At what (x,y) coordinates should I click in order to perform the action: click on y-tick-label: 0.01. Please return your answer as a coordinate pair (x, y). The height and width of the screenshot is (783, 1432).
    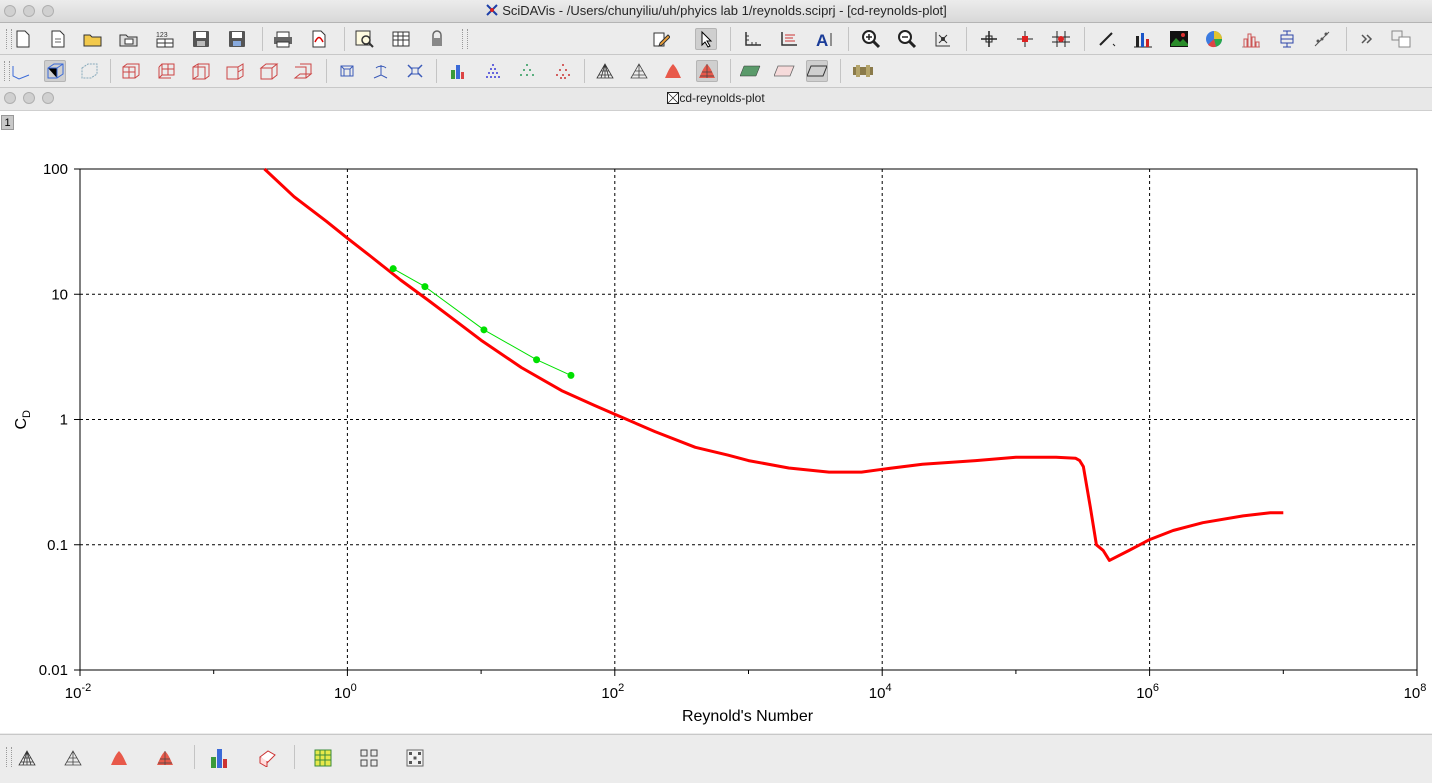
    Looking at the image, I should click on (53, 670).